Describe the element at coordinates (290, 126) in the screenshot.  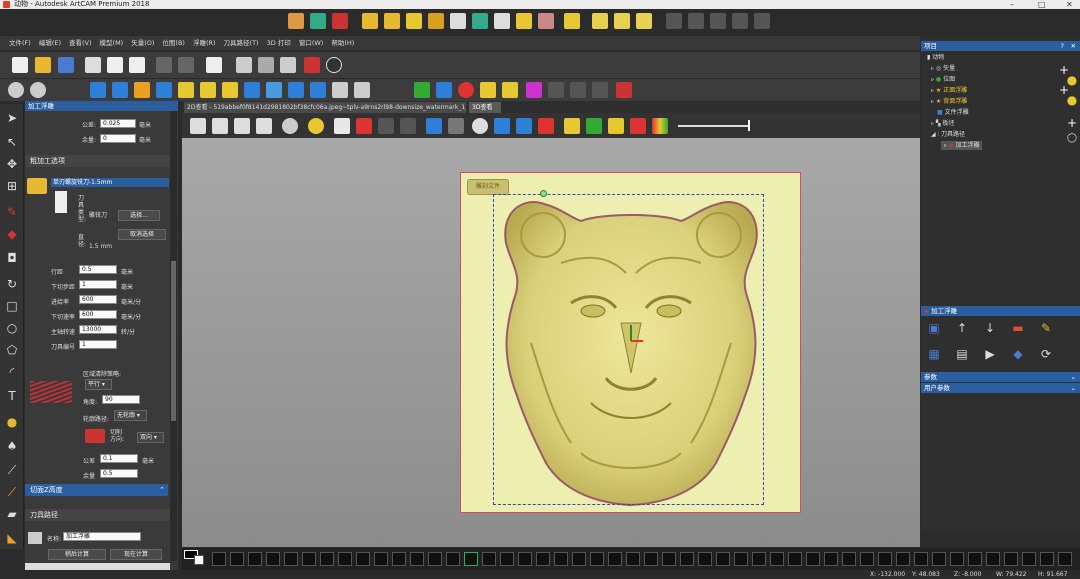
I see `zoom-fit-icon` at that location.